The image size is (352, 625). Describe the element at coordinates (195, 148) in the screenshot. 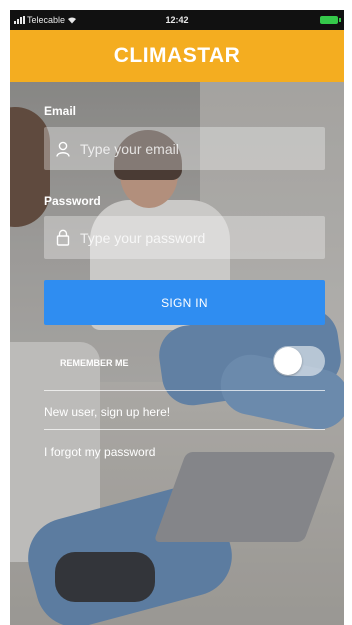

I see `email-input` at that location.